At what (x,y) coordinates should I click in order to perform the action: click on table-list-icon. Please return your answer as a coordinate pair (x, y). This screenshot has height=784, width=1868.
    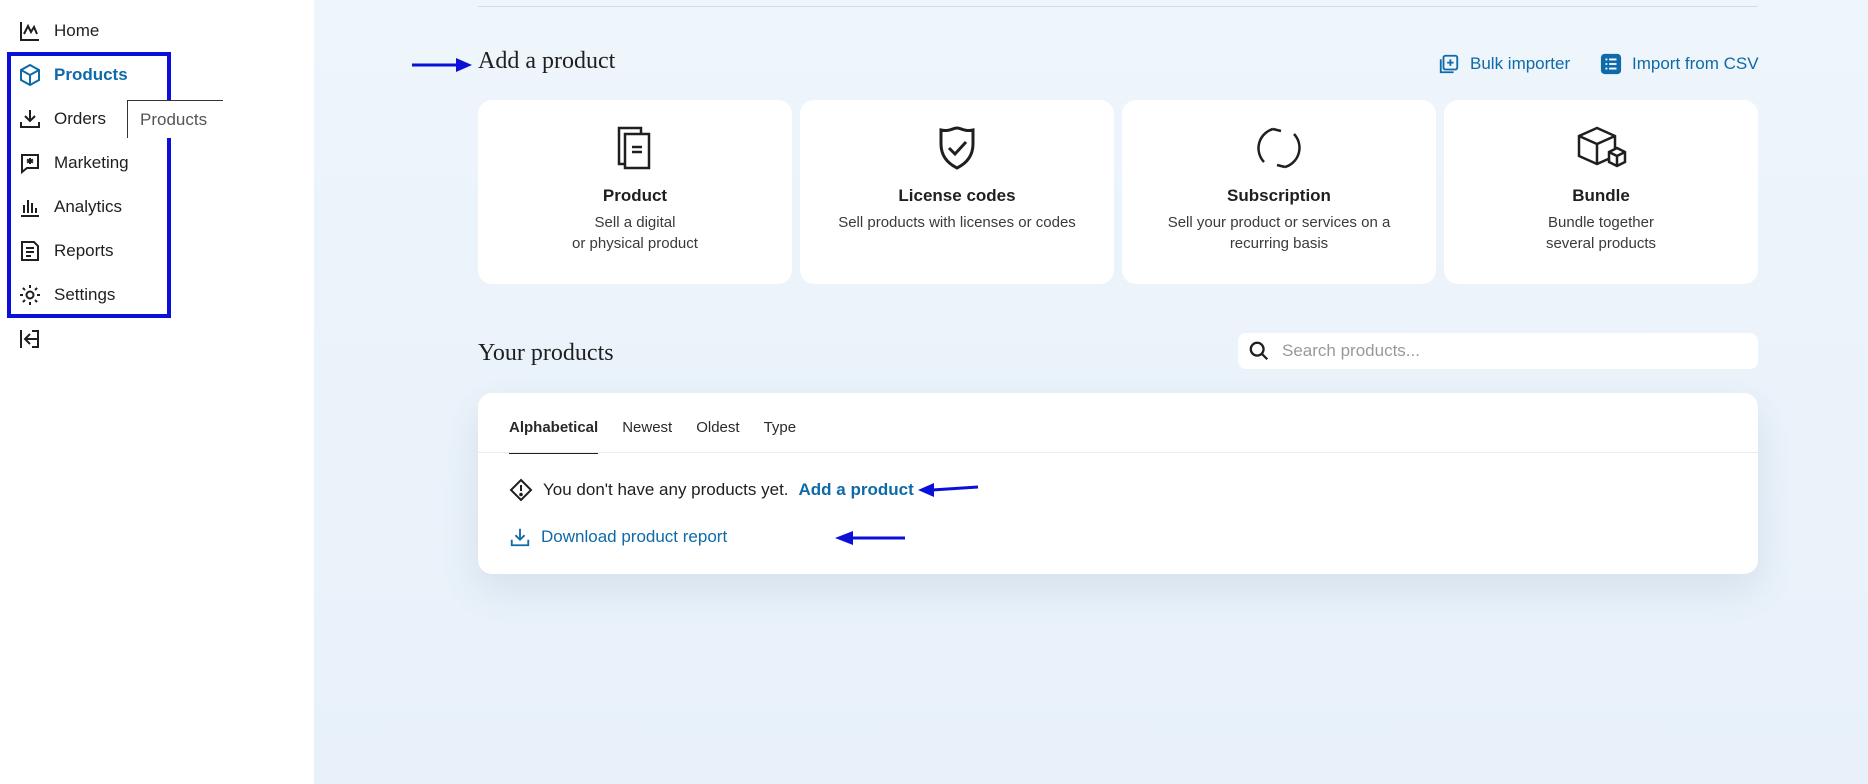
    Looking at the image, I should click on (1611, 64).